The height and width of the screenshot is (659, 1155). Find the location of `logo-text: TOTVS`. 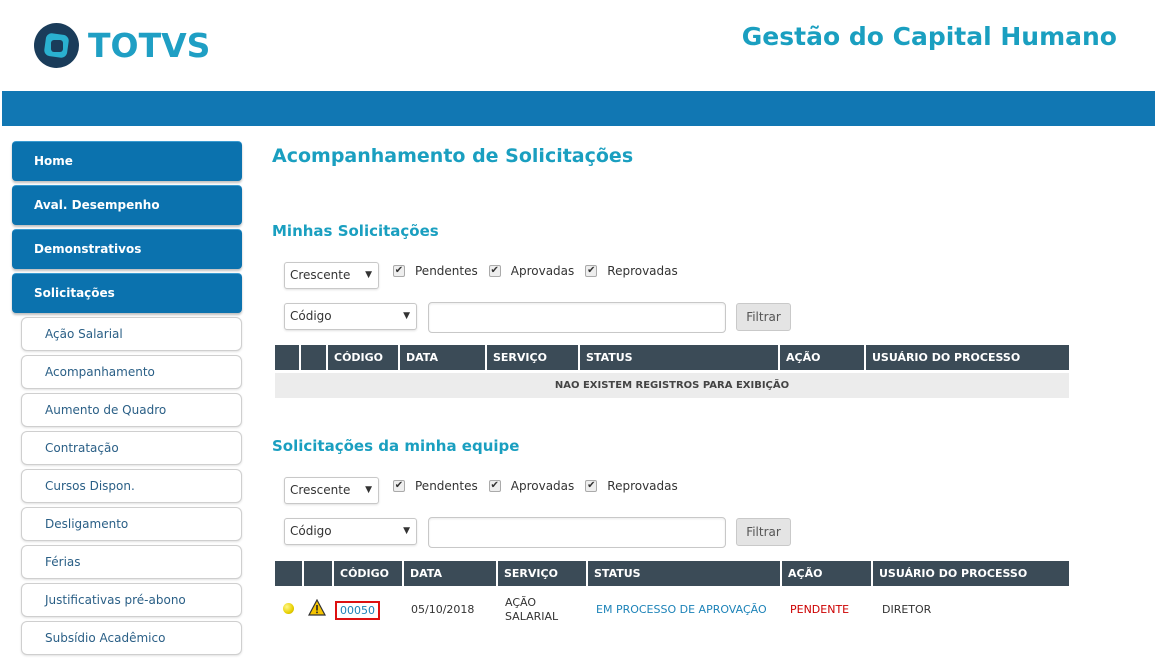

logo-text: TOTVS is located at coordinates (149, 45).